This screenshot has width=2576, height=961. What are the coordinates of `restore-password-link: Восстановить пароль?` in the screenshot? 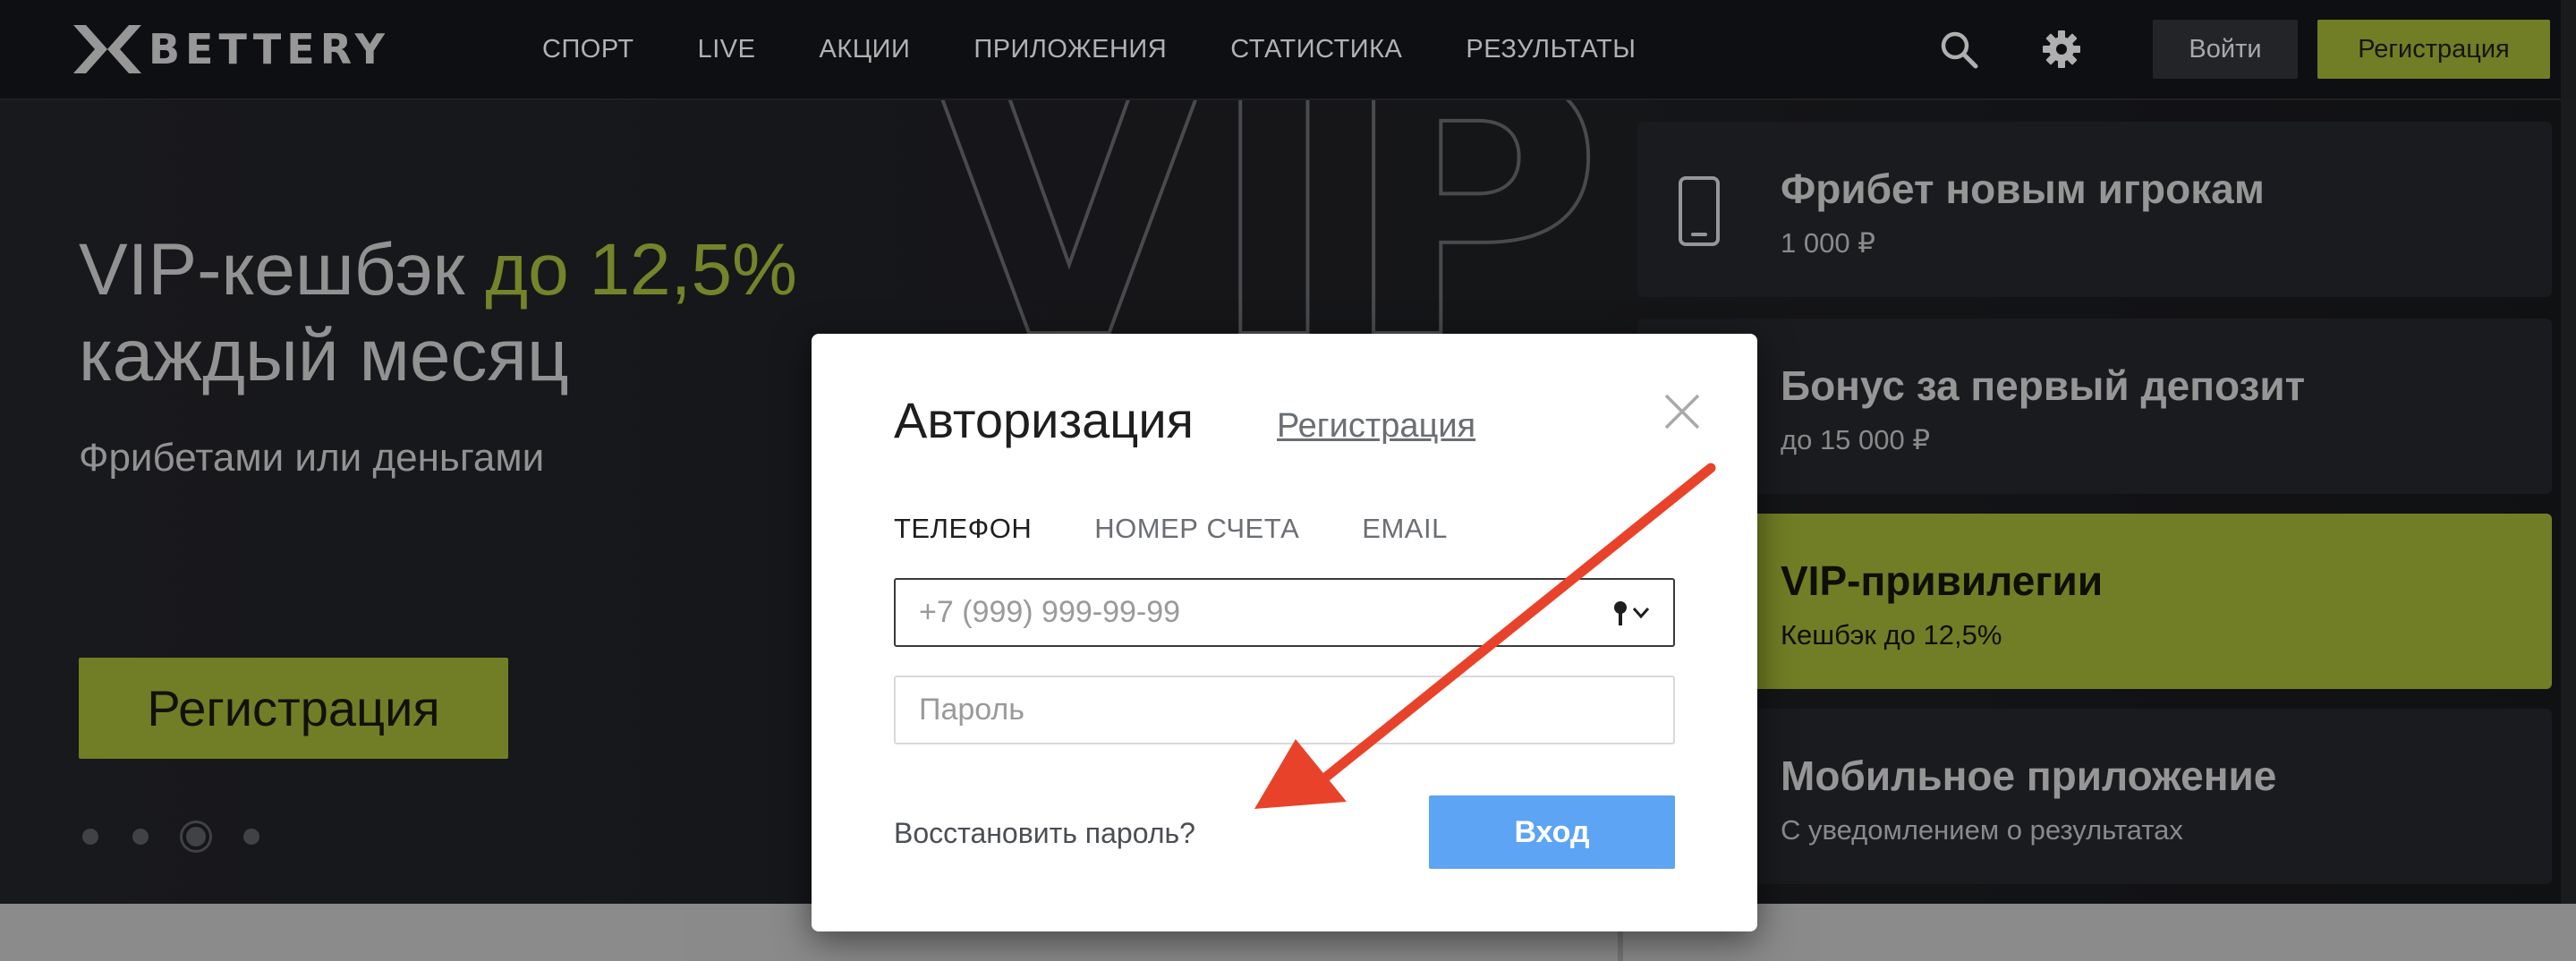 It's located at (1044, 833).